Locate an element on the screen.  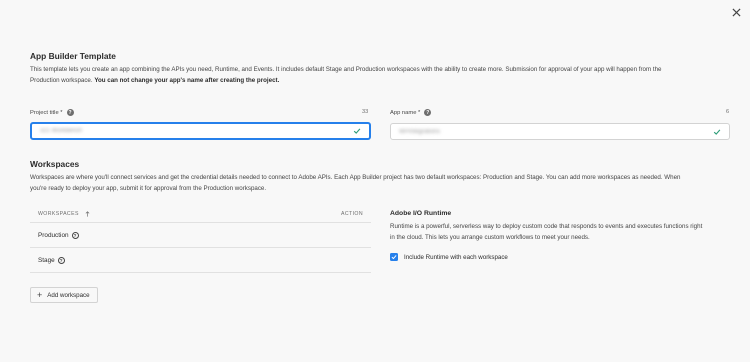
workspaces-title: Workspaces is located at coordinates (55, 164).